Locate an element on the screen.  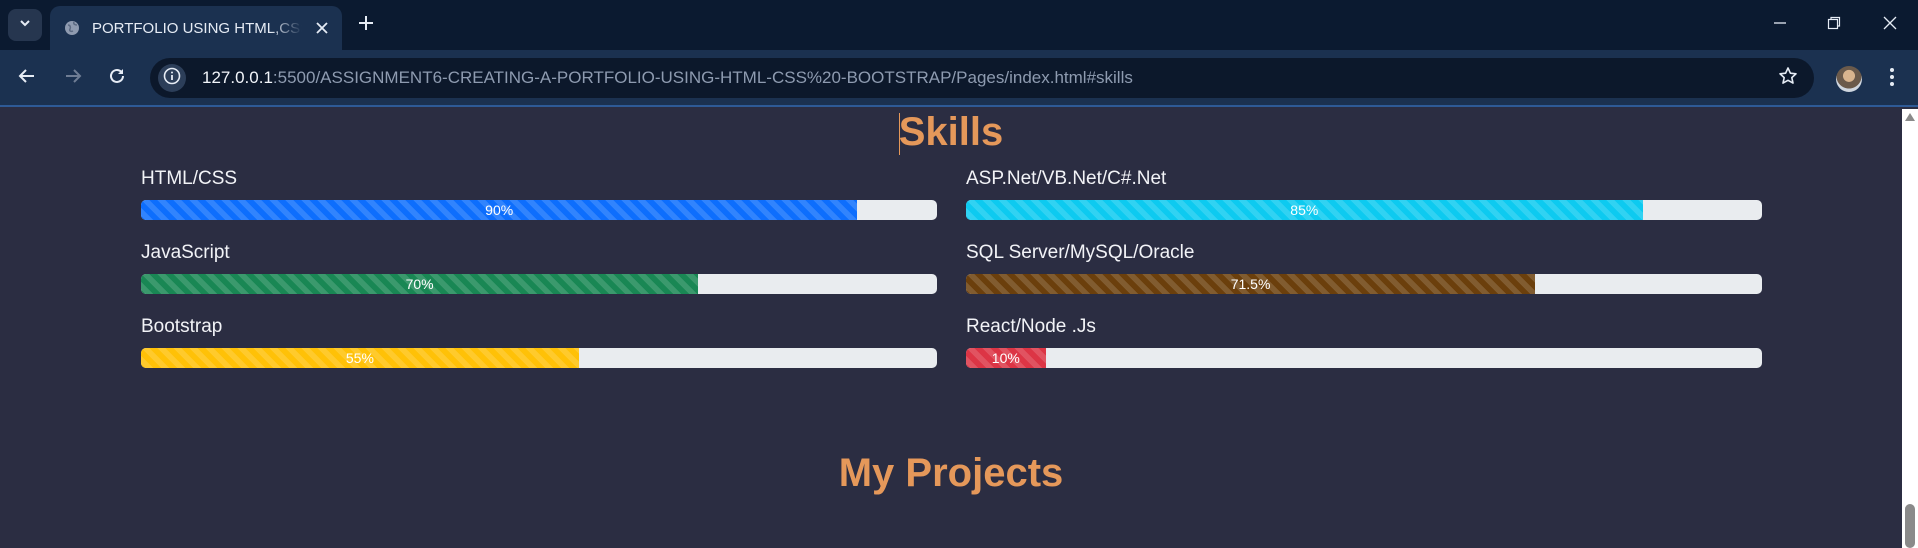
bookmark-button is located at coordinates (1788, 78).